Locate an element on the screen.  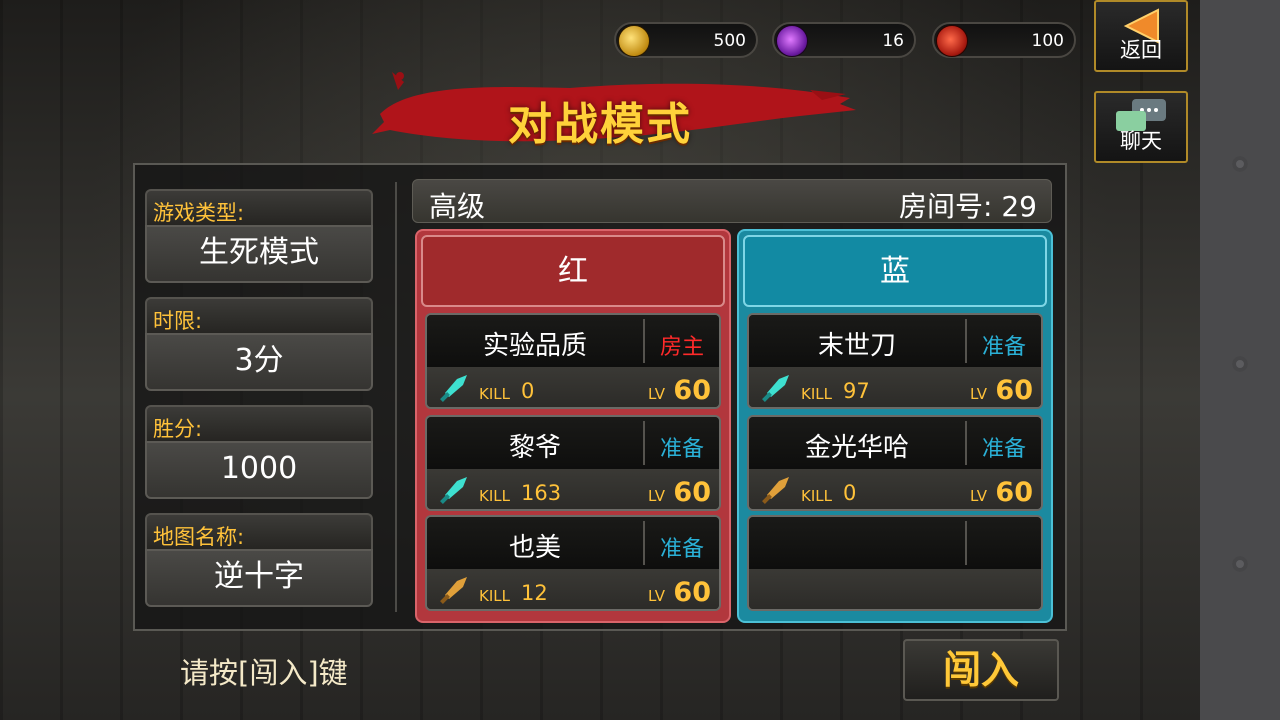
map-name-label: 地图名称: is located at coordinates (259, 531).